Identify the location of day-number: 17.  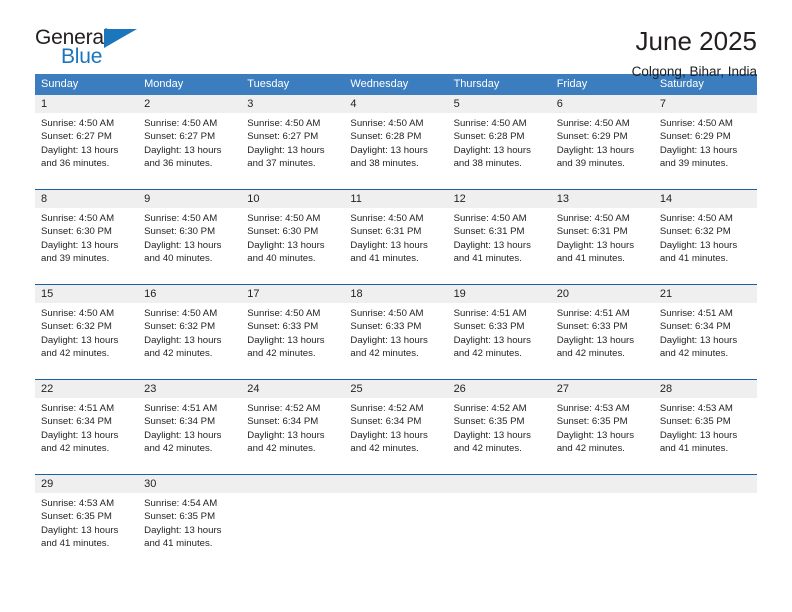
(293, 293).